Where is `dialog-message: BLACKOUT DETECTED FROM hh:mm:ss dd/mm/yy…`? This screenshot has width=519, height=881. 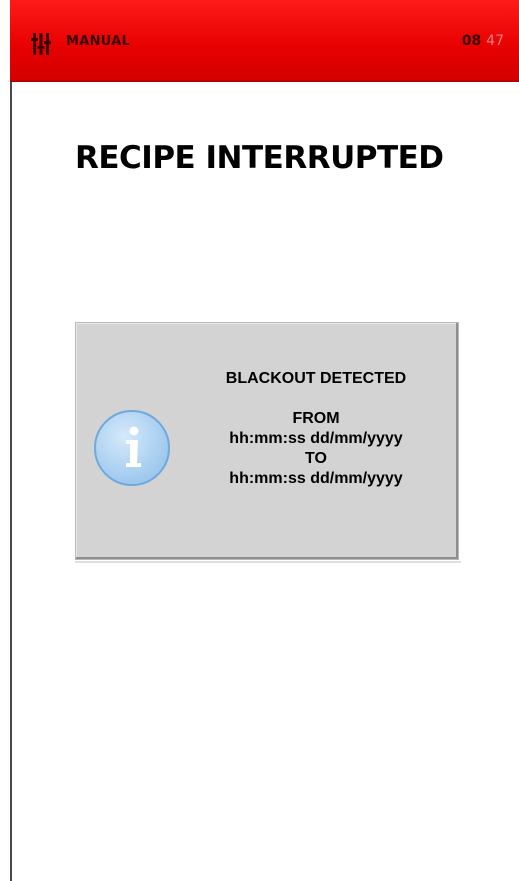
dialog-message: BLACKOUT DETECTED FROM hh:mm:ss dd/mm/yy… is located at coordinates (316, 429).